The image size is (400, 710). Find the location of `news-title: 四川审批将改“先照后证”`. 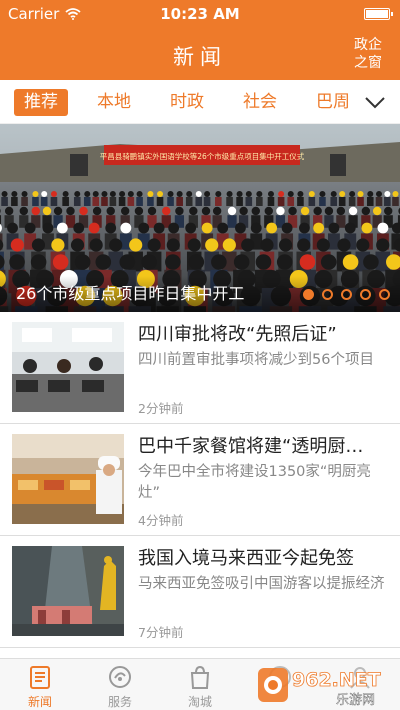

news-title: 四川审批将改“先照后证” is located at coordinates (237, 334).